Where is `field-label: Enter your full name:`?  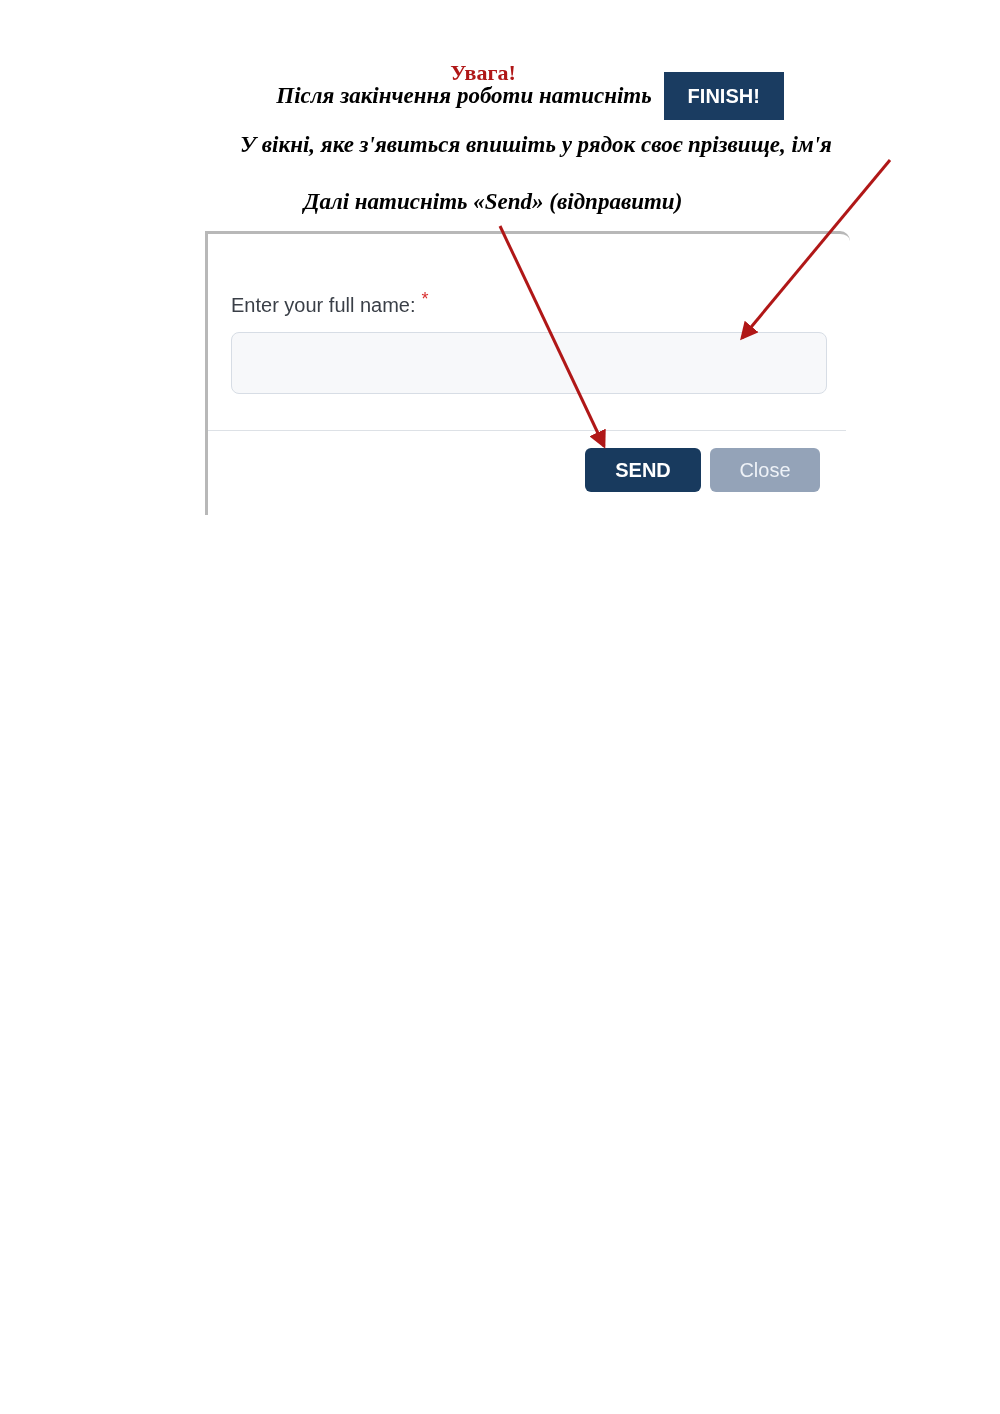 field-label: Enter your full name: is located at coordinates (323, 305).